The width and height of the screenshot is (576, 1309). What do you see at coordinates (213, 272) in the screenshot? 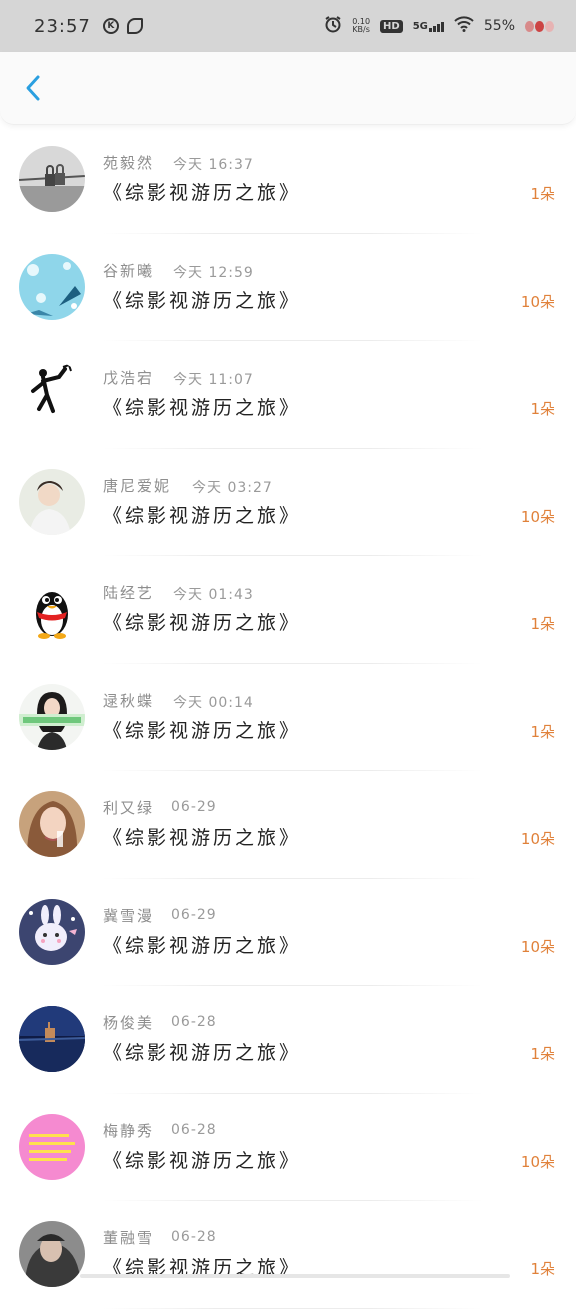
I see `timestamp: 今天 12:59` at bounding box center [213, 272].